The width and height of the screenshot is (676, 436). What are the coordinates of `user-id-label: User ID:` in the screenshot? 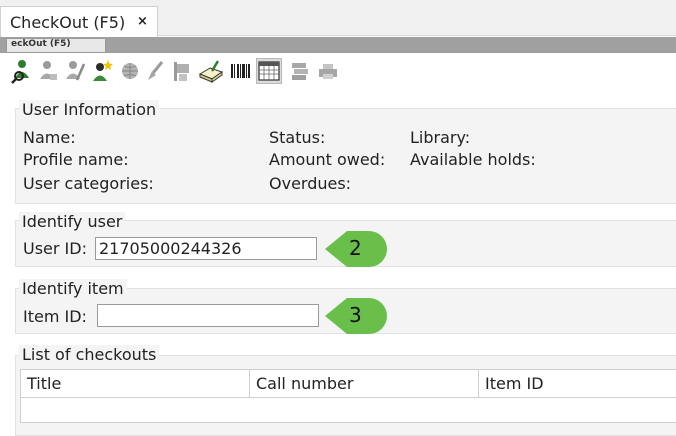 It's located at (55, 248).